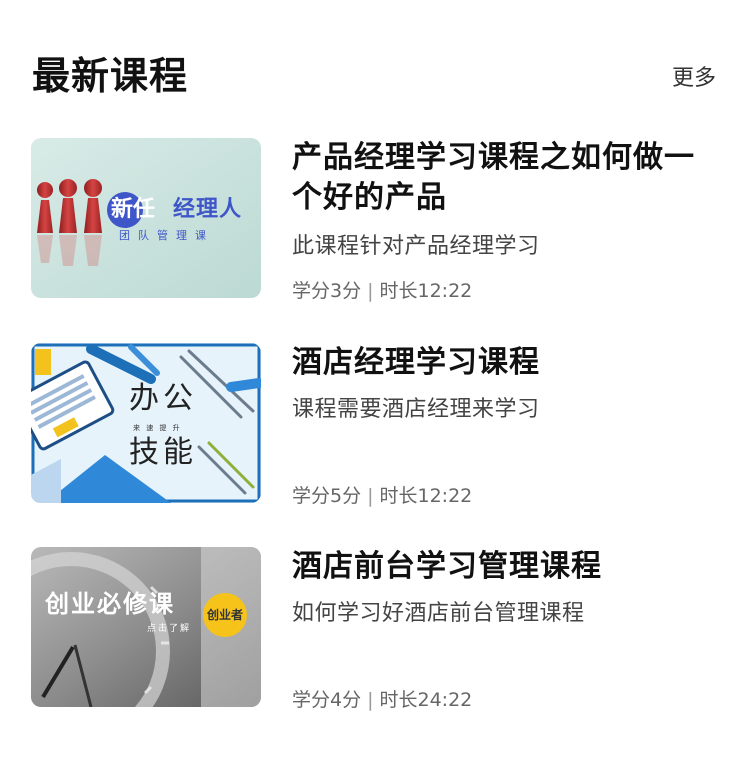 The height and width of the screenshot is (769, 750). What do you see at coordinates (327, 291) in the screenshot?
I see `course-credits: 学分3分` at bounding box center [327, 291].